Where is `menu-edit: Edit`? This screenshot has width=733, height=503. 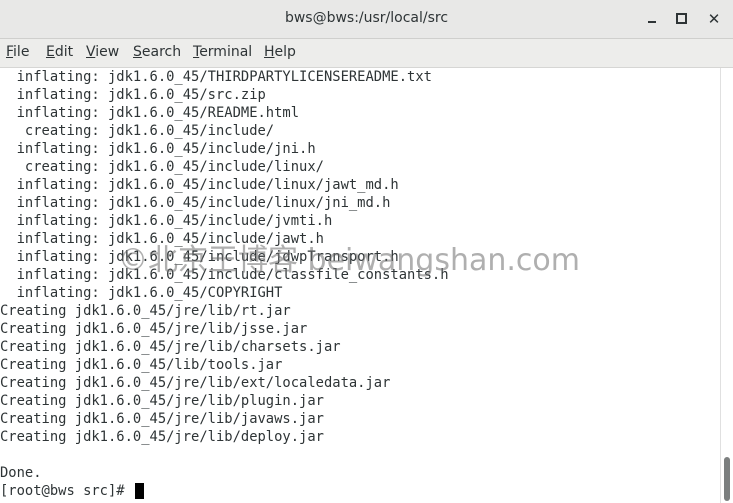 menu-edit: Edit is located at coordinates (59, 52).